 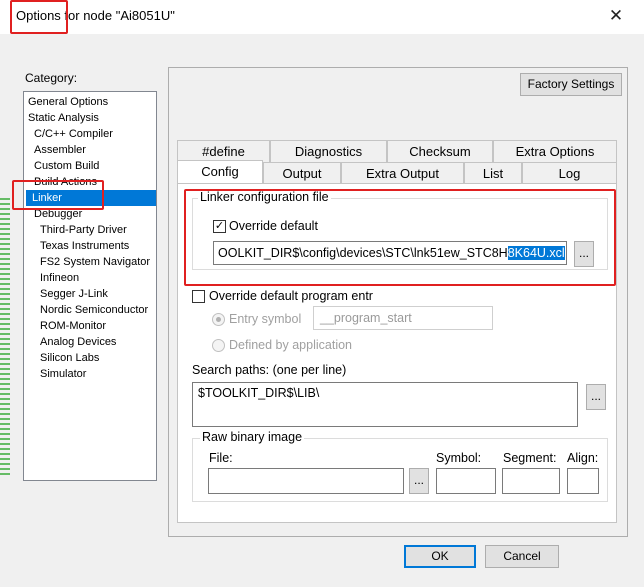 What do you see at coordinates (84, 246) in the screenshot?
I see `category-texas-instruments: Texas Instruments` at bounding box center [84, 246].